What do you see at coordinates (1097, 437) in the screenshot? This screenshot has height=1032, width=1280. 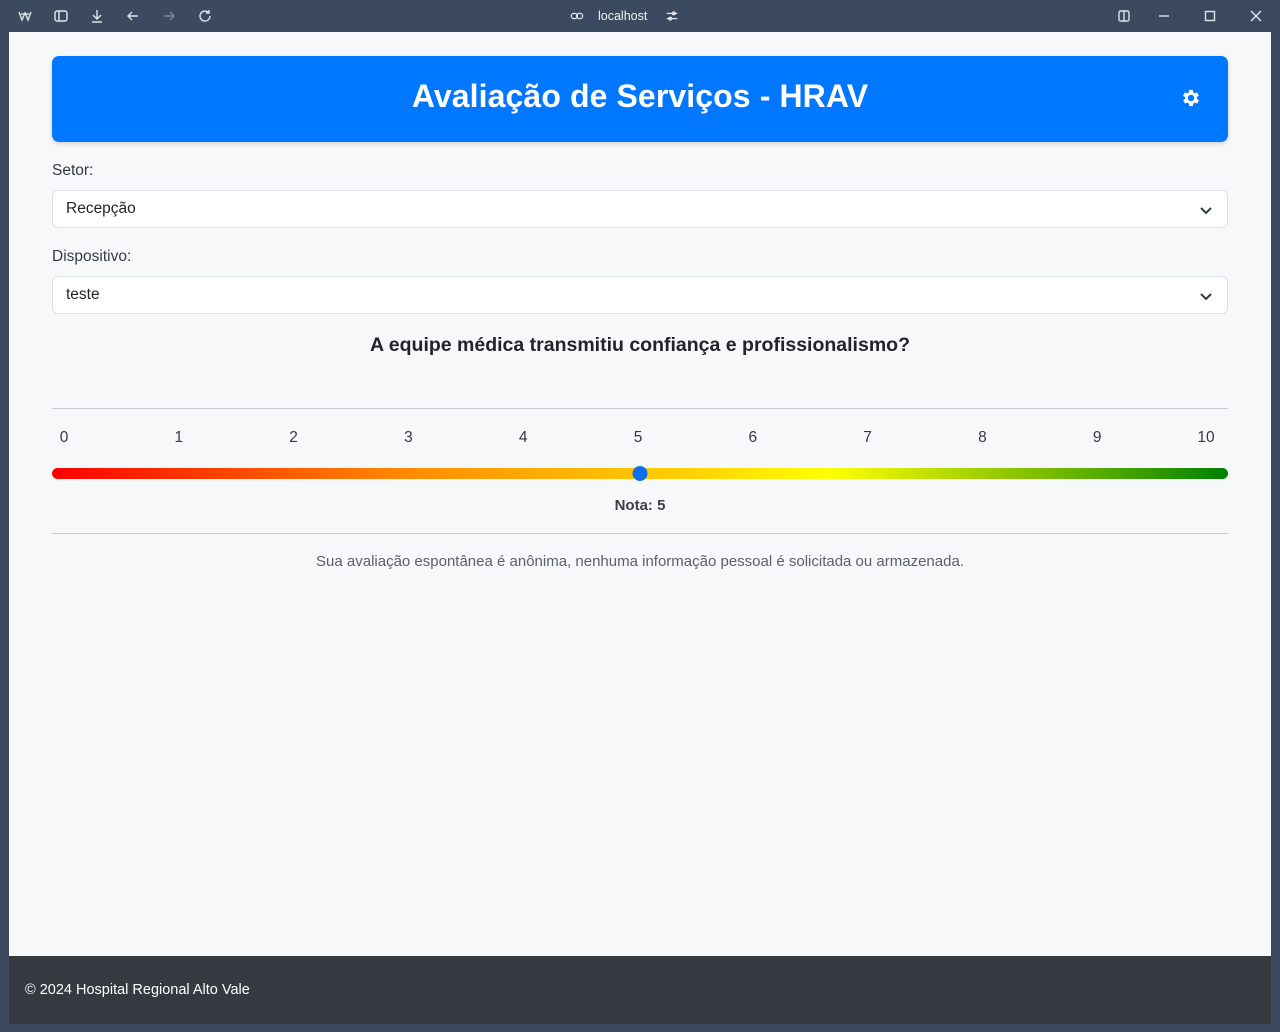 I see `rating-scale-label: 9` at bounding box center [1097, 437].